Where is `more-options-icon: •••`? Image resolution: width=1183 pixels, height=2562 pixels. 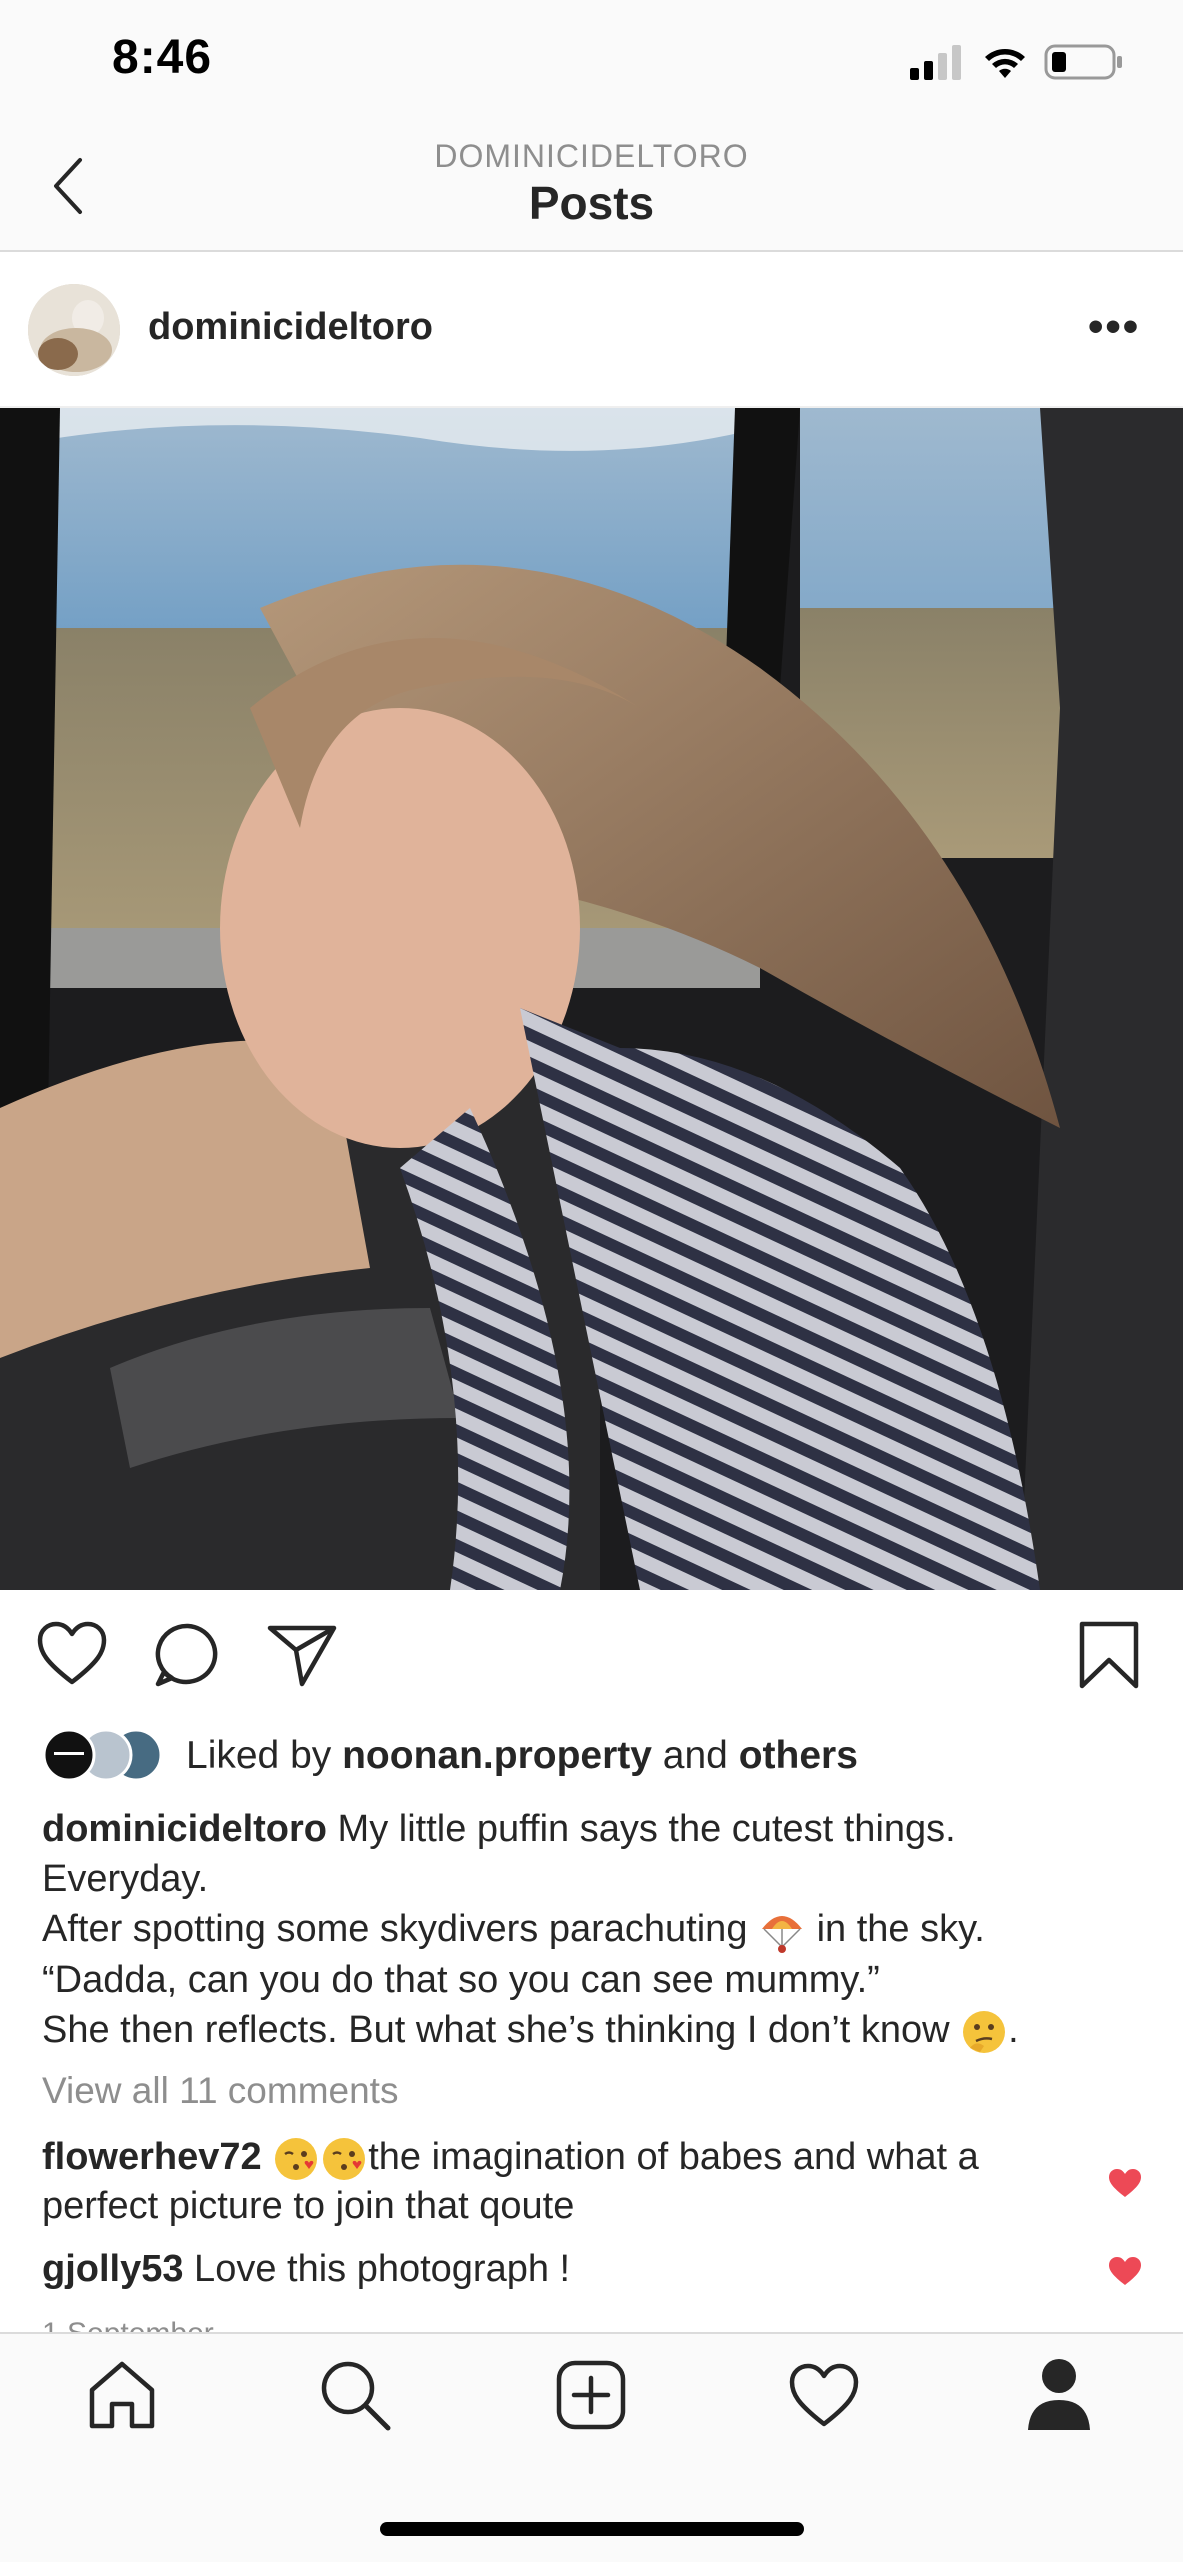
more-options-icon: ••• is located at coordinates (1114, 327).